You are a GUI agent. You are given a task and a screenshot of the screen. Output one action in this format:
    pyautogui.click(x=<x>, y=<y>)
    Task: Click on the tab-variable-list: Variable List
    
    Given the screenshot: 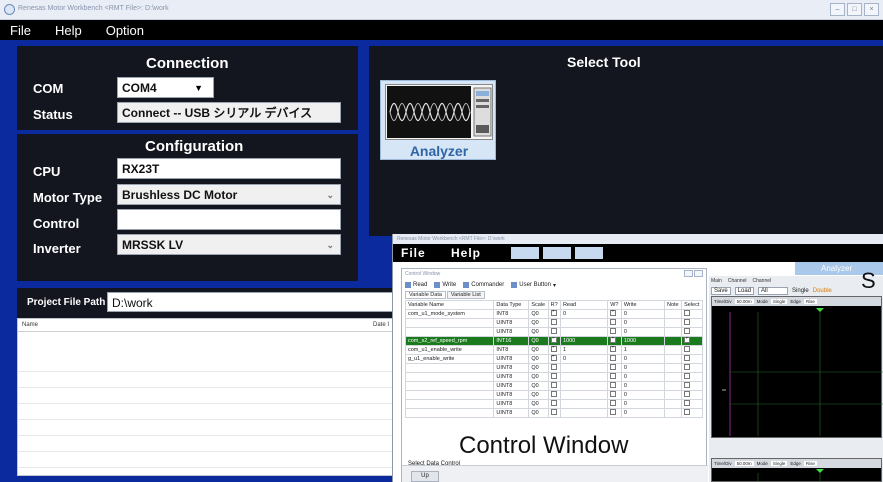 What is the action you would take?
    pyautogui.click(x=465, y=295)
    